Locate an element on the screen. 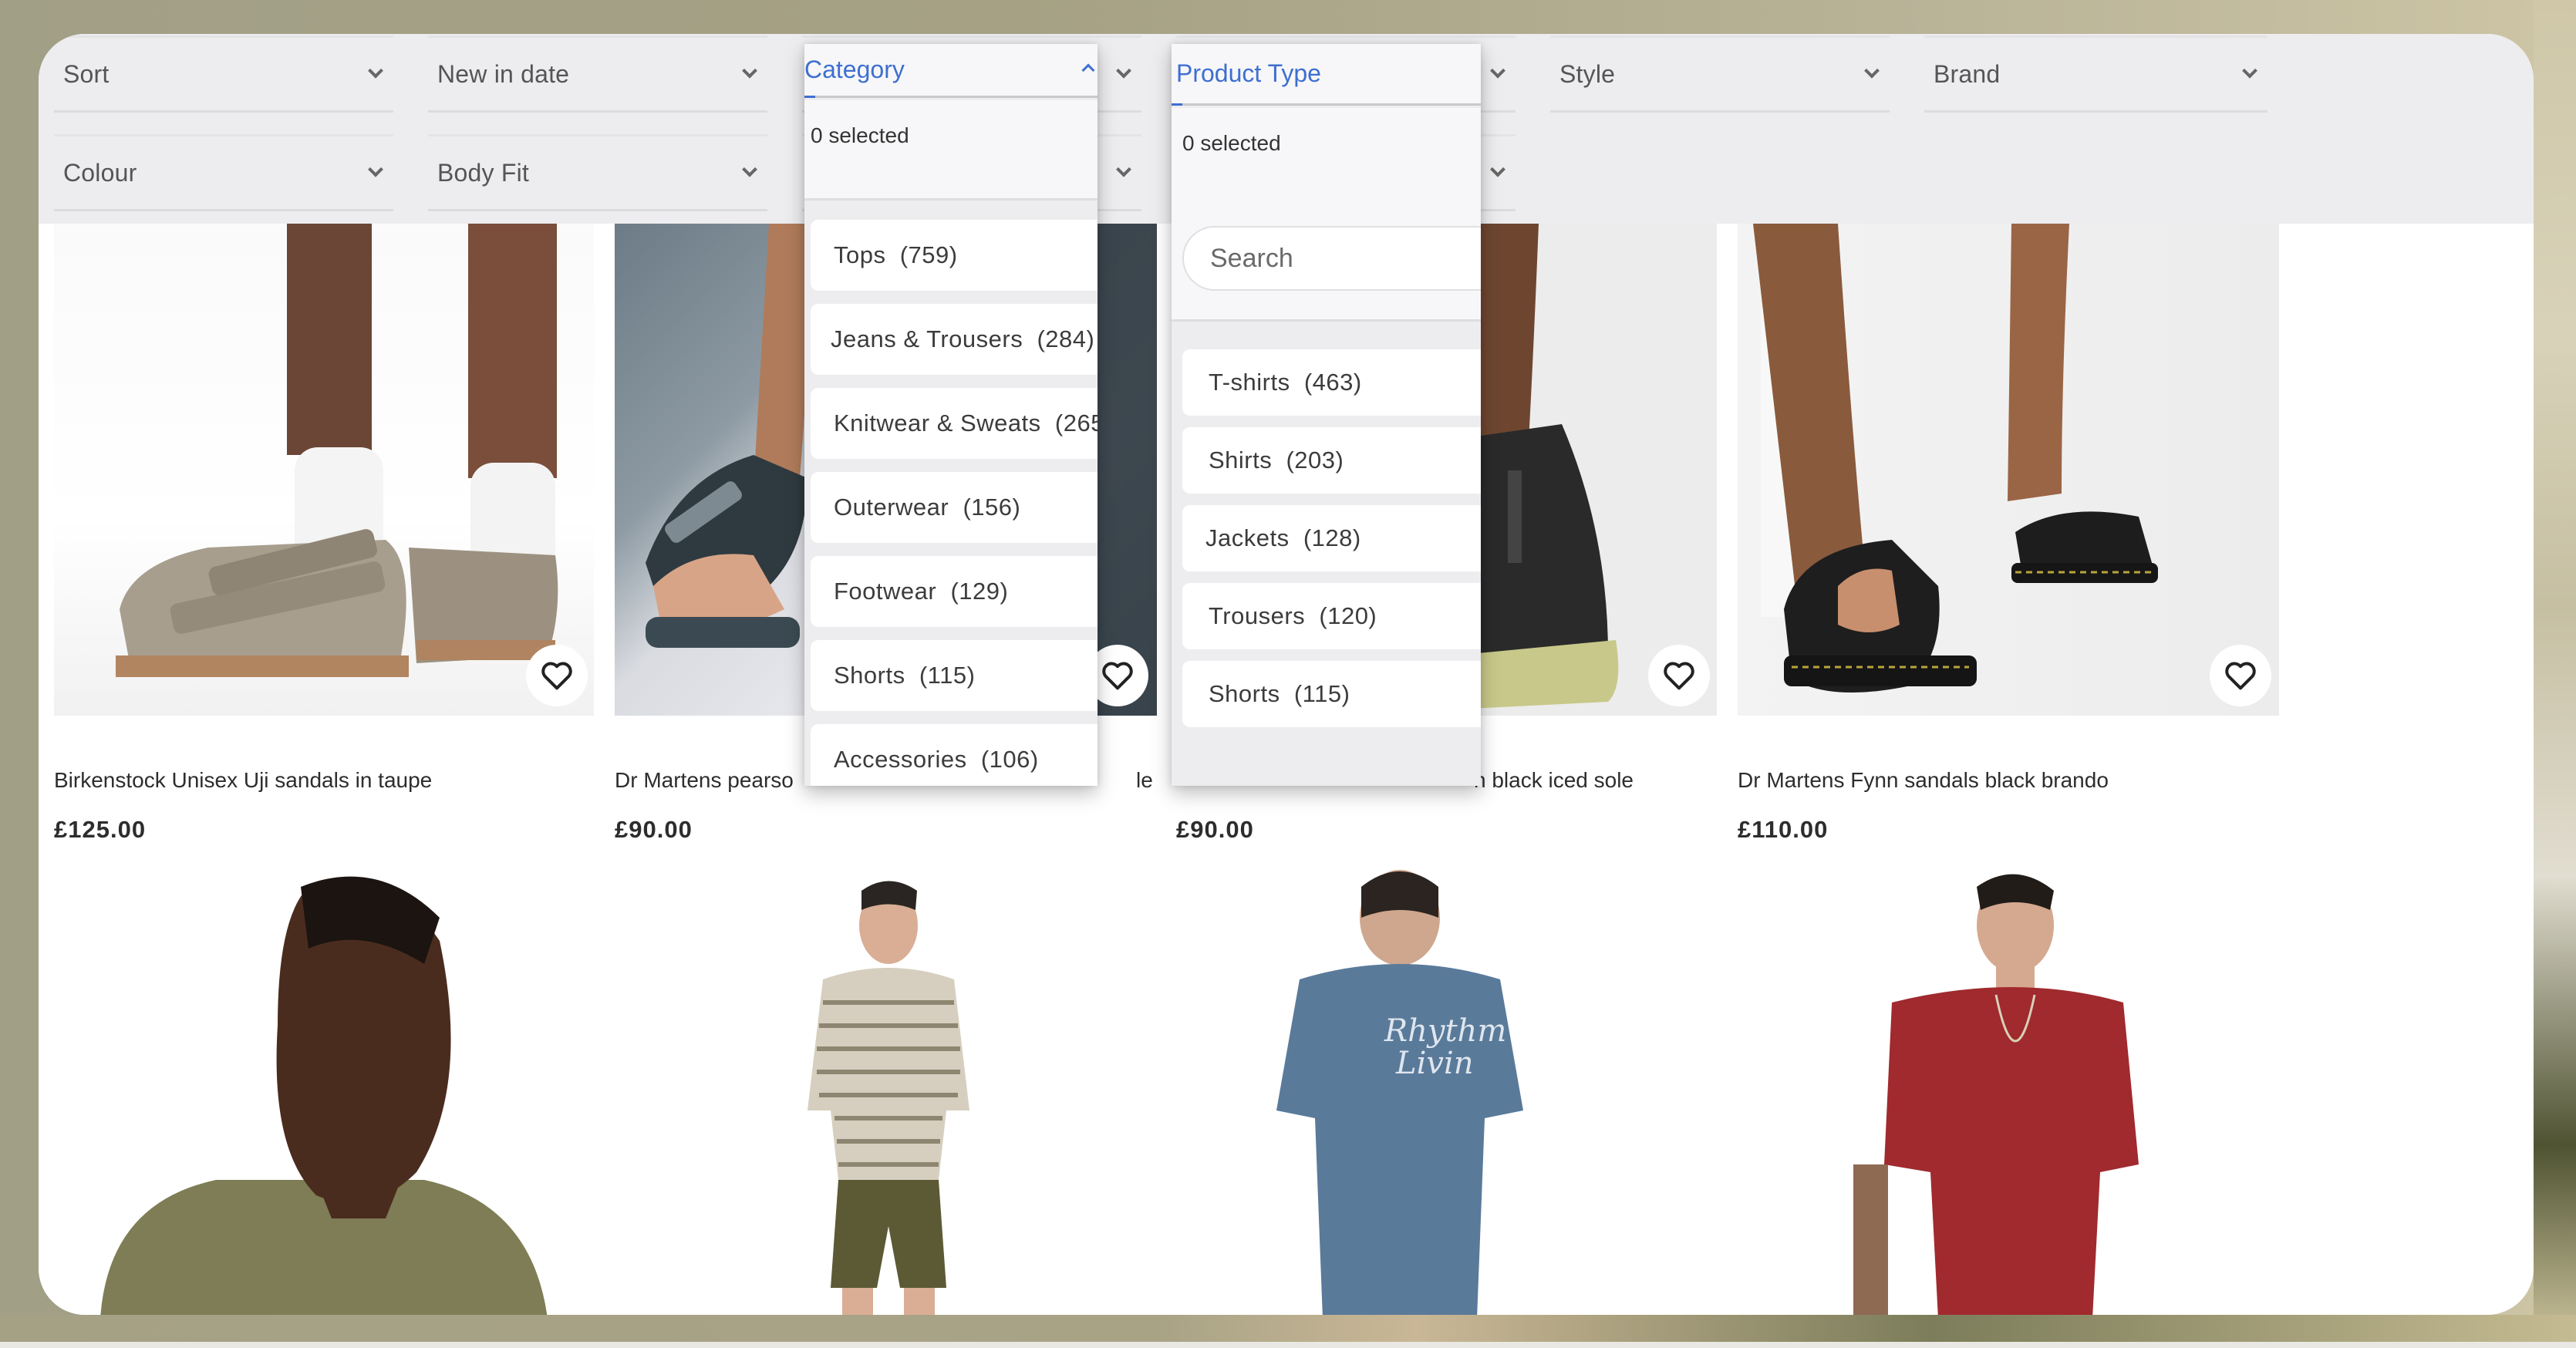  option-label: Footwear is located at coordinates (885, 591).